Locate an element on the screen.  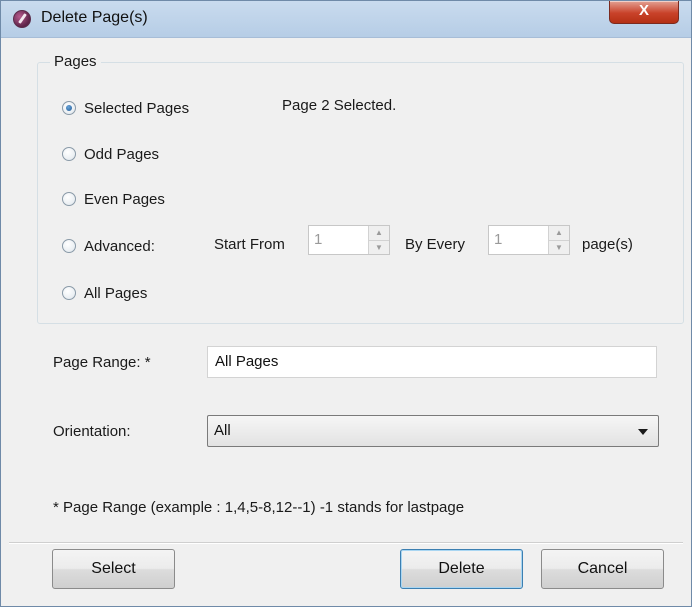
radio-button-selected is located at coordinates (69, 108).